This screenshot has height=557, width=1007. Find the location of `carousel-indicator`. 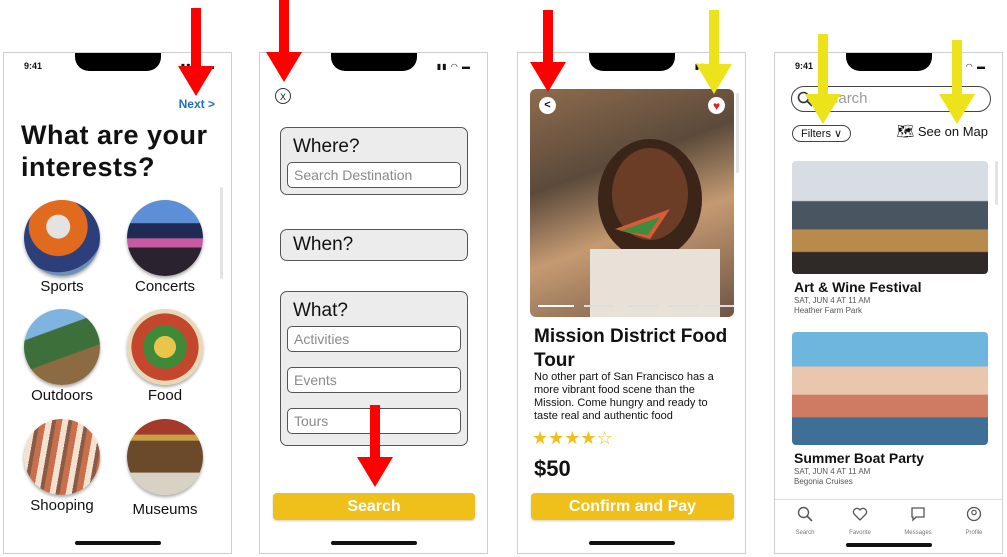

carousel-indicator is located at coordinates (636, 306).